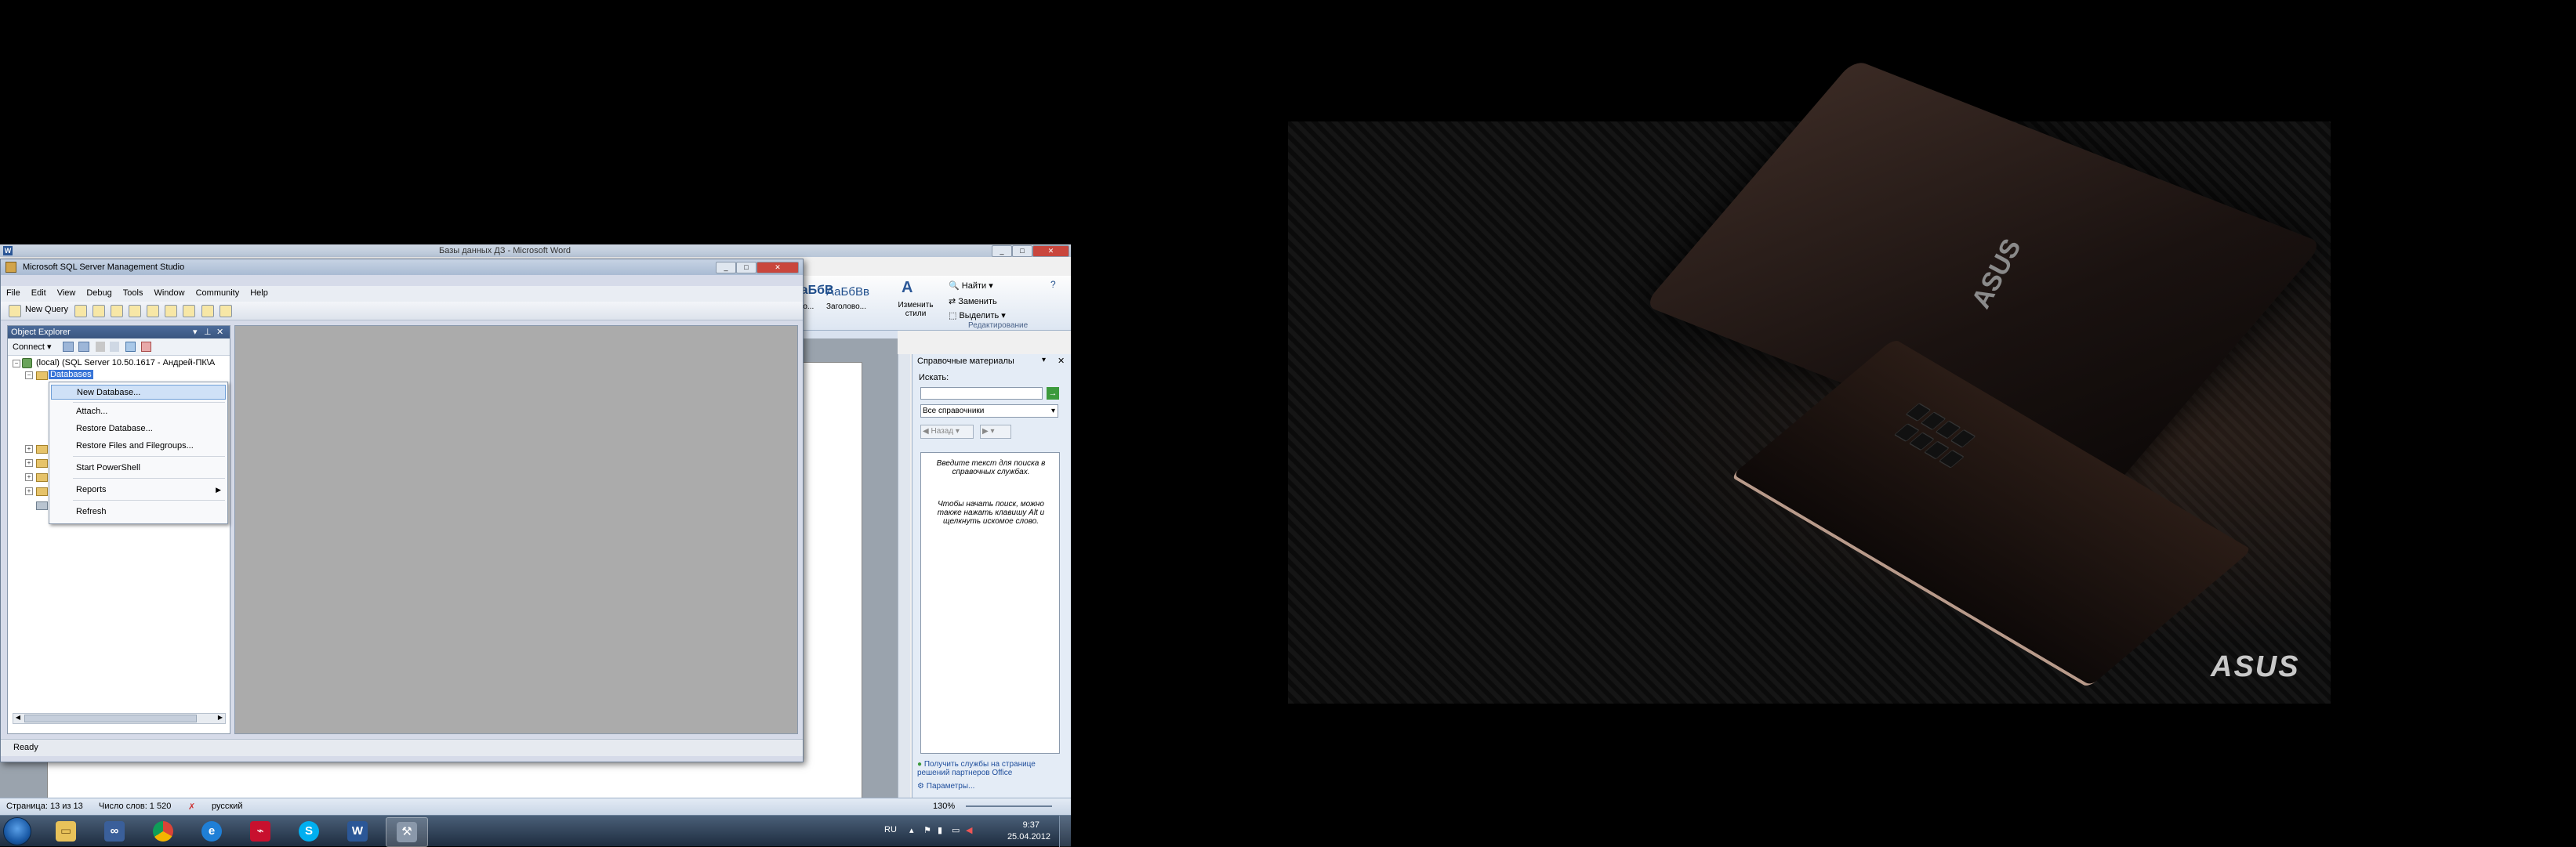 This screenshot has height=847, width=2576. What do you see at coordinates (114, 347) in the screenshot?
I see `filter-icon` at bounding box center [114, 347].